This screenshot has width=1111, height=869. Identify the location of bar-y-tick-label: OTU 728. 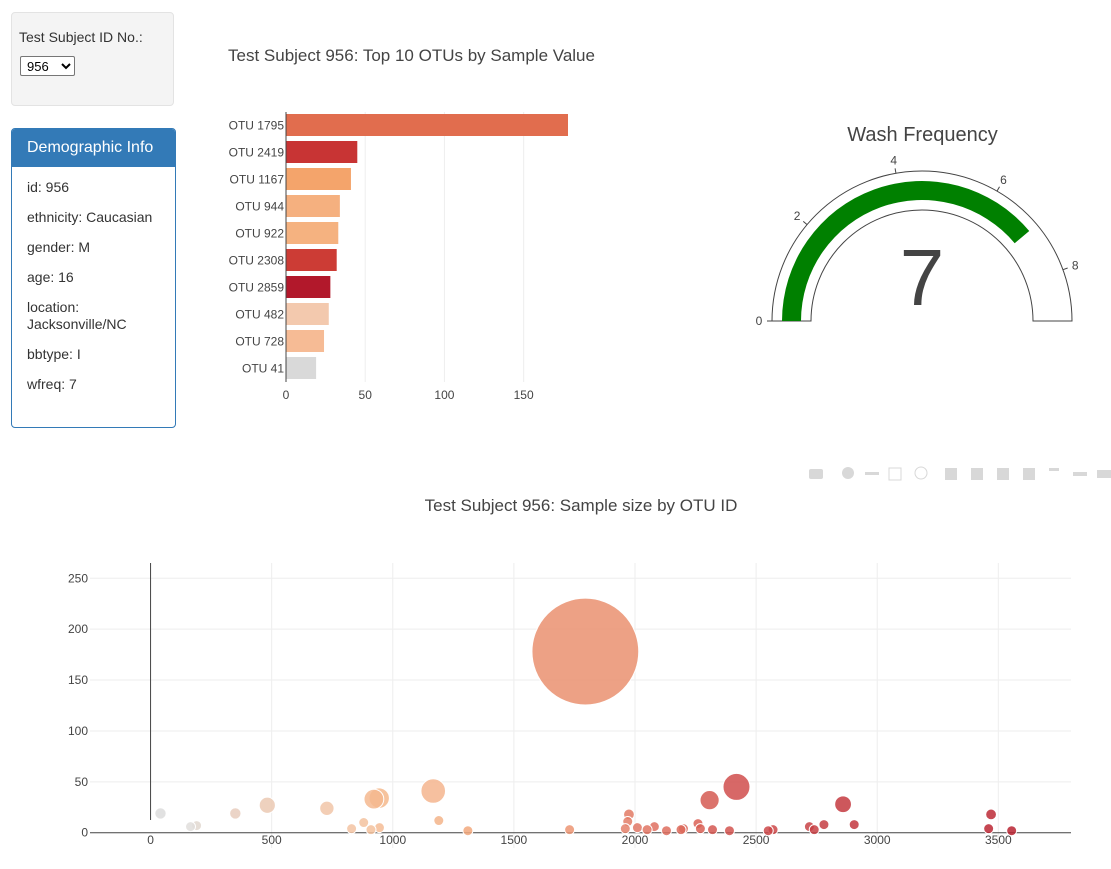
(259, 342).